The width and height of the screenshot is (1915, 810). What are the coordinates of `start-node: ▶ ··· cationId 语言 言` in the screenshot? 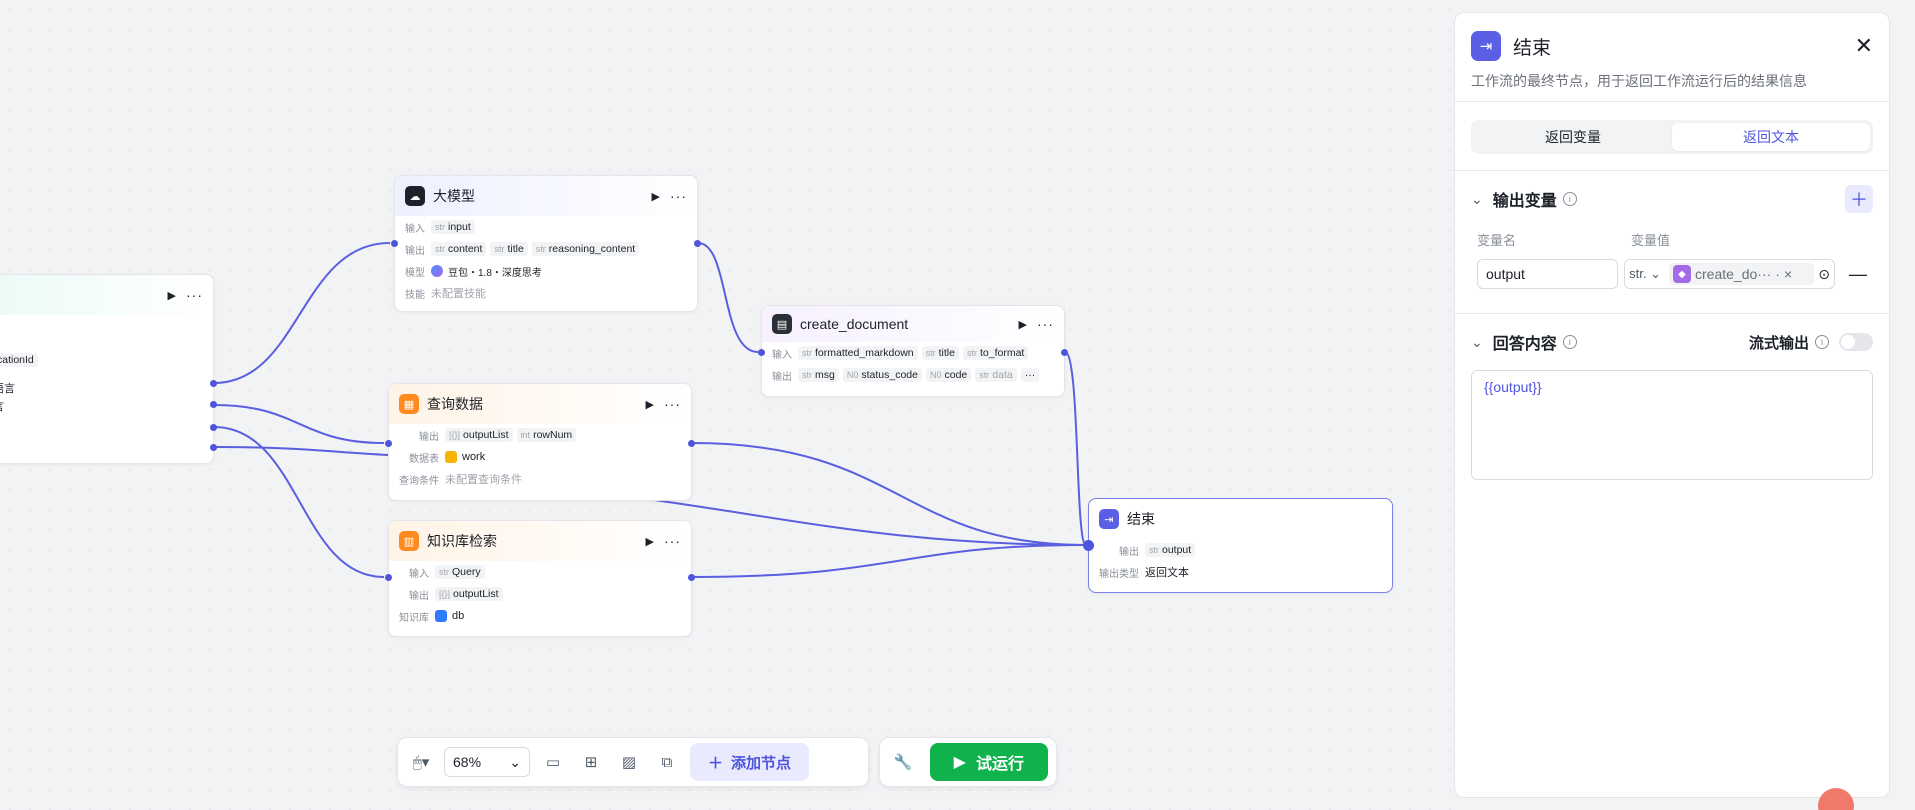 It's located at (107, 369).